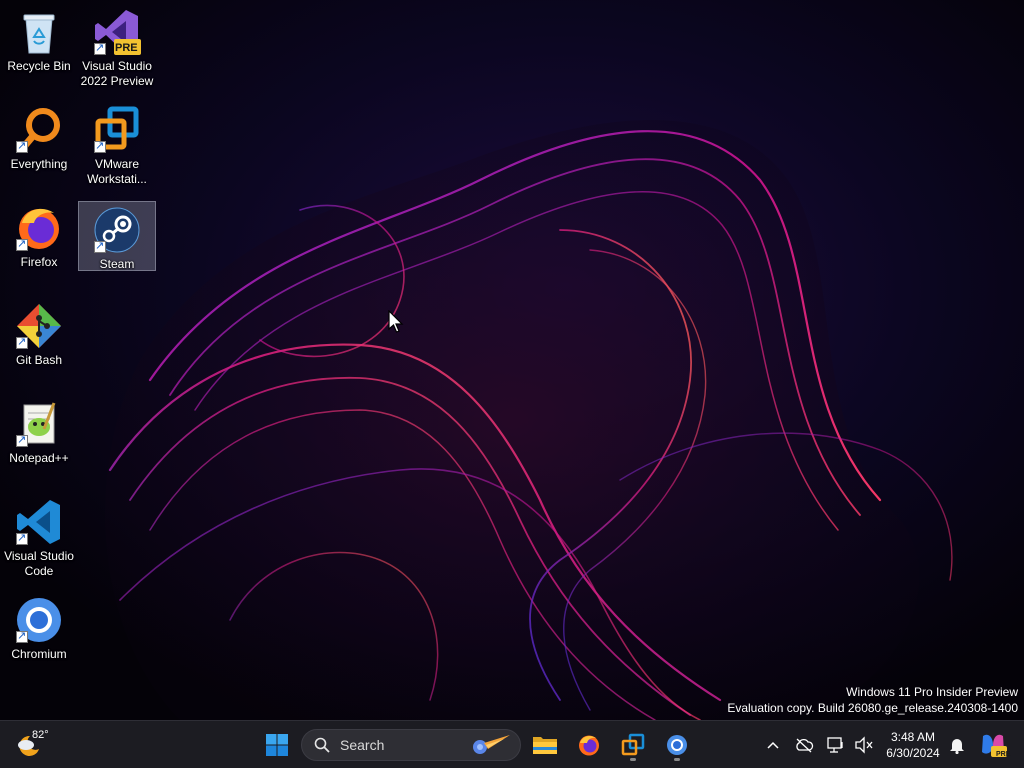 The image size is (1024, 768). What do you see at coordinates (39, 522) in the screenshot?
I see `vscode-icon` at bounding box center [39, 522].